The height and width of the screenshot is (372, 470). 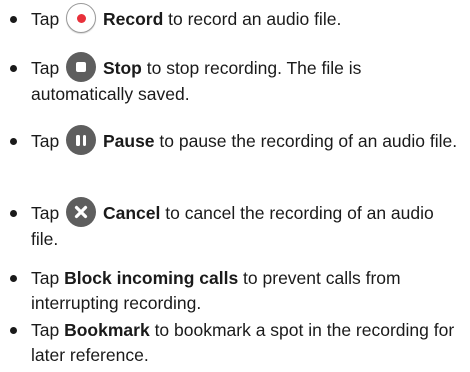 What do you see at coordinates (81, 67) in the screenshot?
I see `stop-icon` at bounding box center [81, 67].